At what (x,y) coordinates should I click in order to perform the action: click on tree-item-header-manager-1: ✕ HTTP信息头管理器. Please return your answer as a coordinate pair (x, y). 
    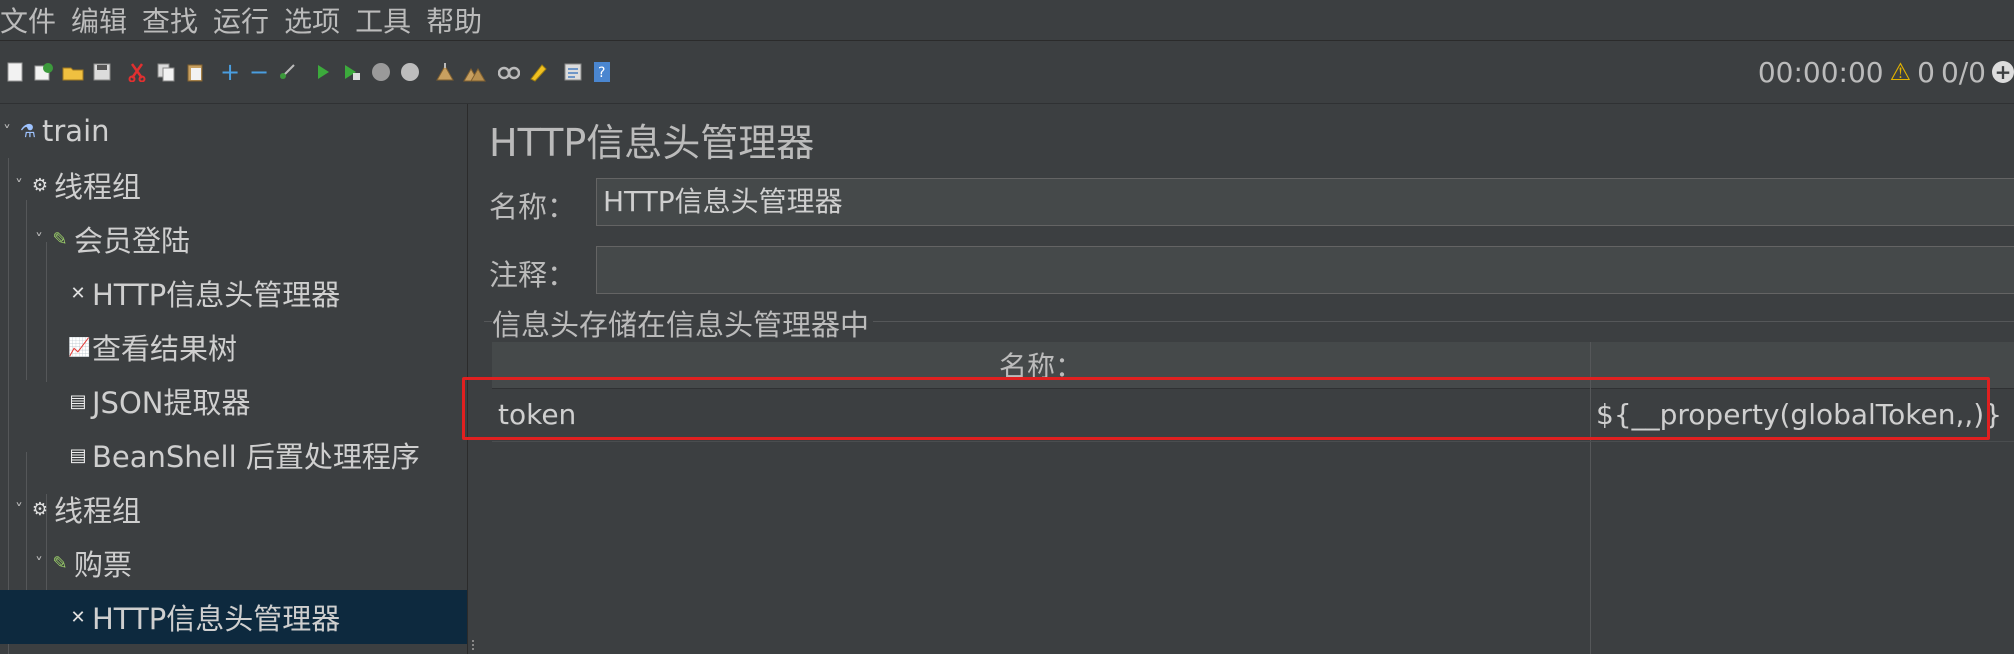
    Looking at the image, I should click on (267, 293).